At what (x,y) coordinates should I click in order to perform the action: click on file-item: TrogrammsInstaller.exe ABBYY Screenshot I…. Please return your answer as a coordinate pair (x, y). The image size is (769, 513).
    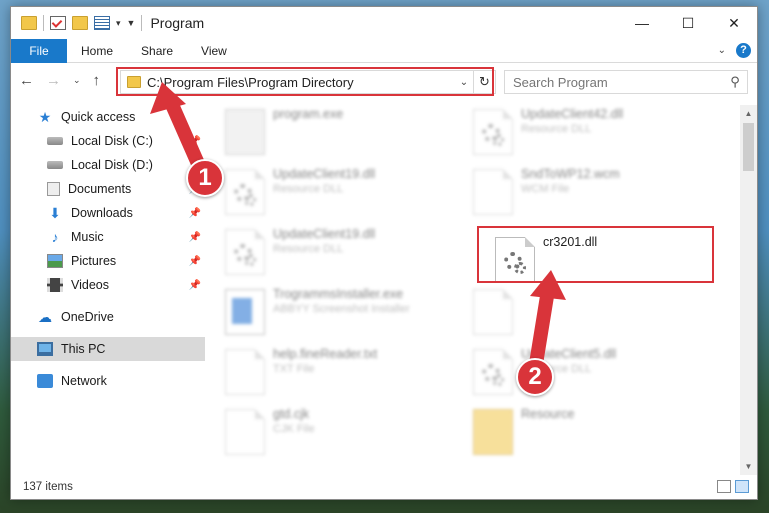
    Looking at the image, I should click on (323, 313).